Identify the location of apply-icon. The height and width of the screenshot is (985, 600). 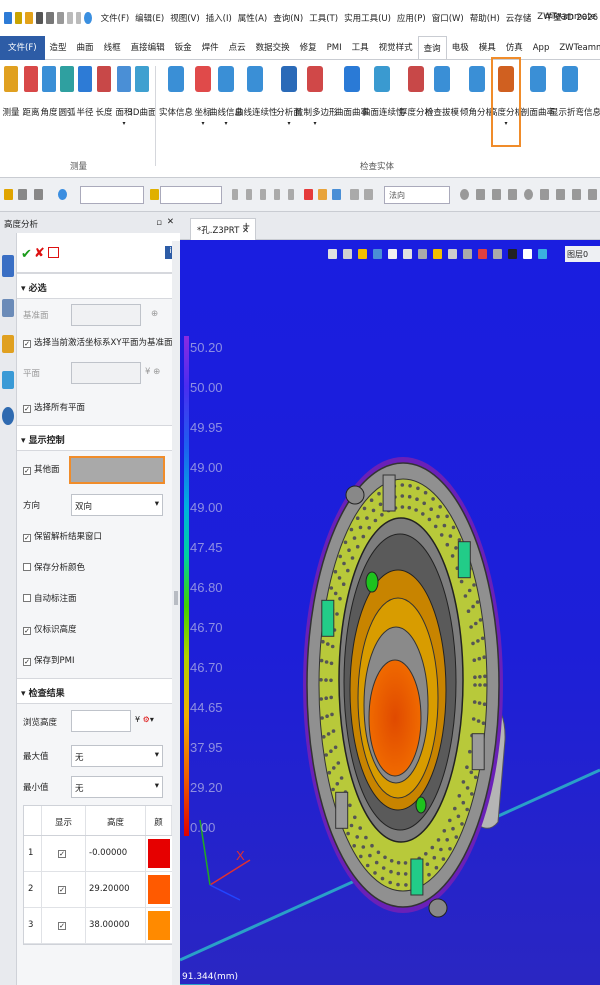
(53, 252).